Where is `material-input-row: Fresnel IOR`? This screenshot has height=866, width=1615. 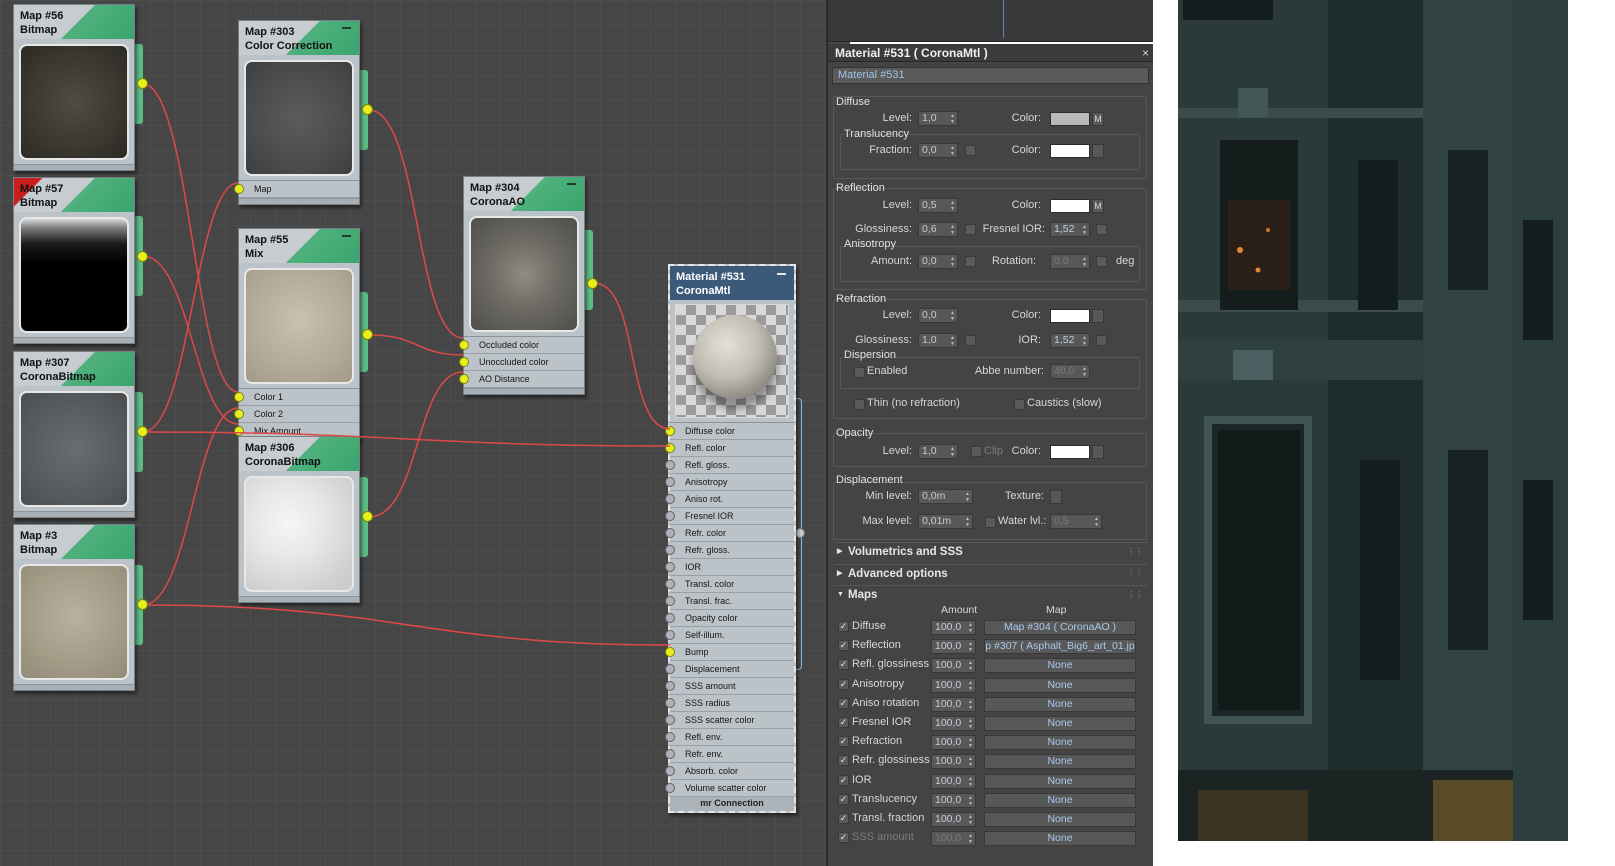
material-input-row: Fresnel IOR is located at coordinates (729, 516).